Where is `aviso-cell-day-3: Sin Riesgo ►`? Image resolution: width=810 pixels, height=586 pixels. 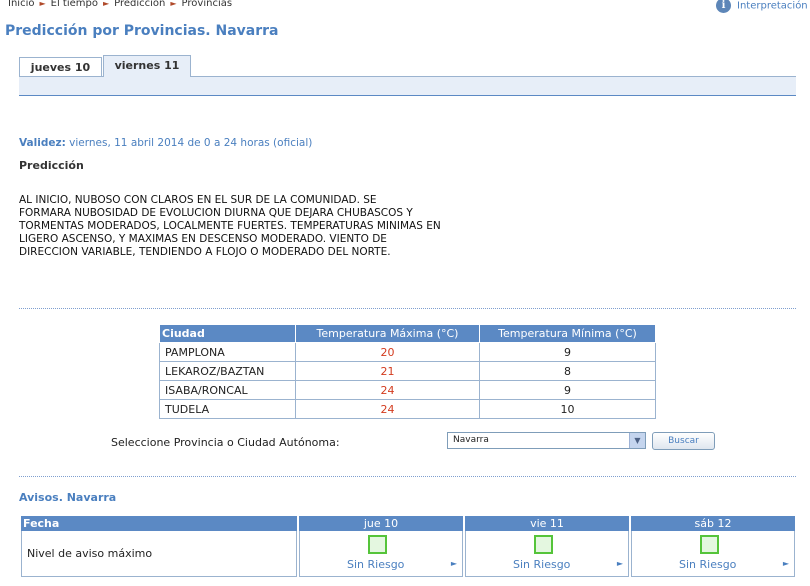 aviso-cell-day-3: Sin Riesgo ► is located at coordinates (713, 554).